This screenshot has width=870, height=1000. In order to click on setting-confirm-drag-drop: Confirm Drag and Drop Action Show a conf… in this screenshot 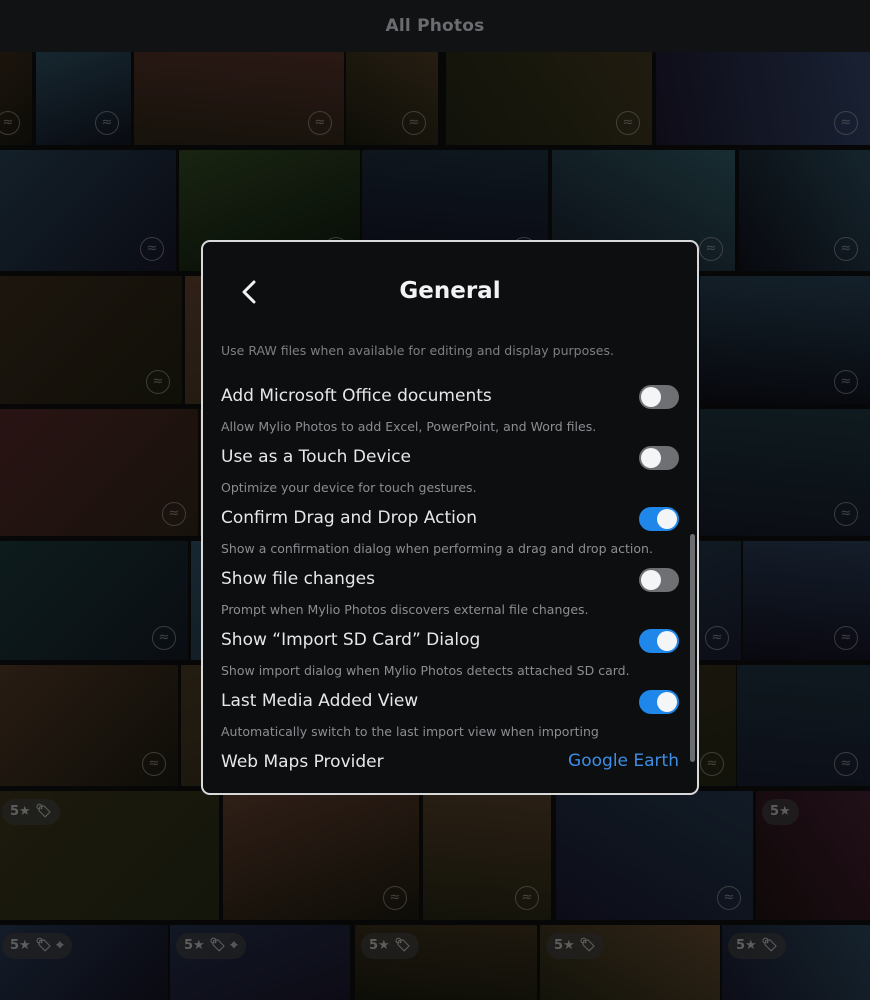, I will do `click(450, 518)`.